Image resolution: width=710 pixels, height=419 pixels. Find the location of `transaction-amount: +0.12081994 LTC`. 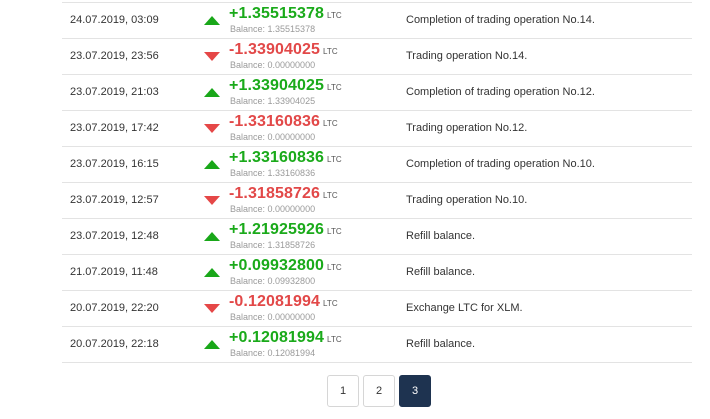

transaction-amount: +0.12081994 LTC is located at coordinates (285, 338).